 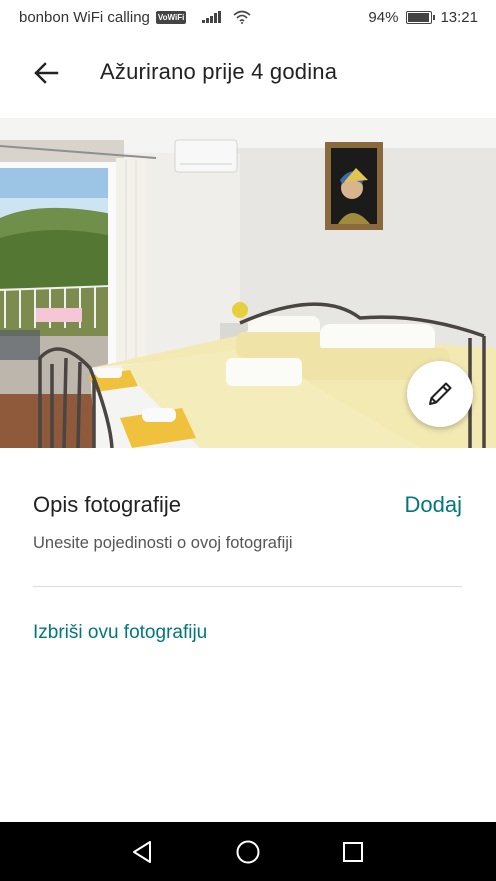 What do you see at coordinates (219, 71) in the screenshot?
I see `page-title: Ažurirano prije 4 godina` at bounding box center [219, 71].